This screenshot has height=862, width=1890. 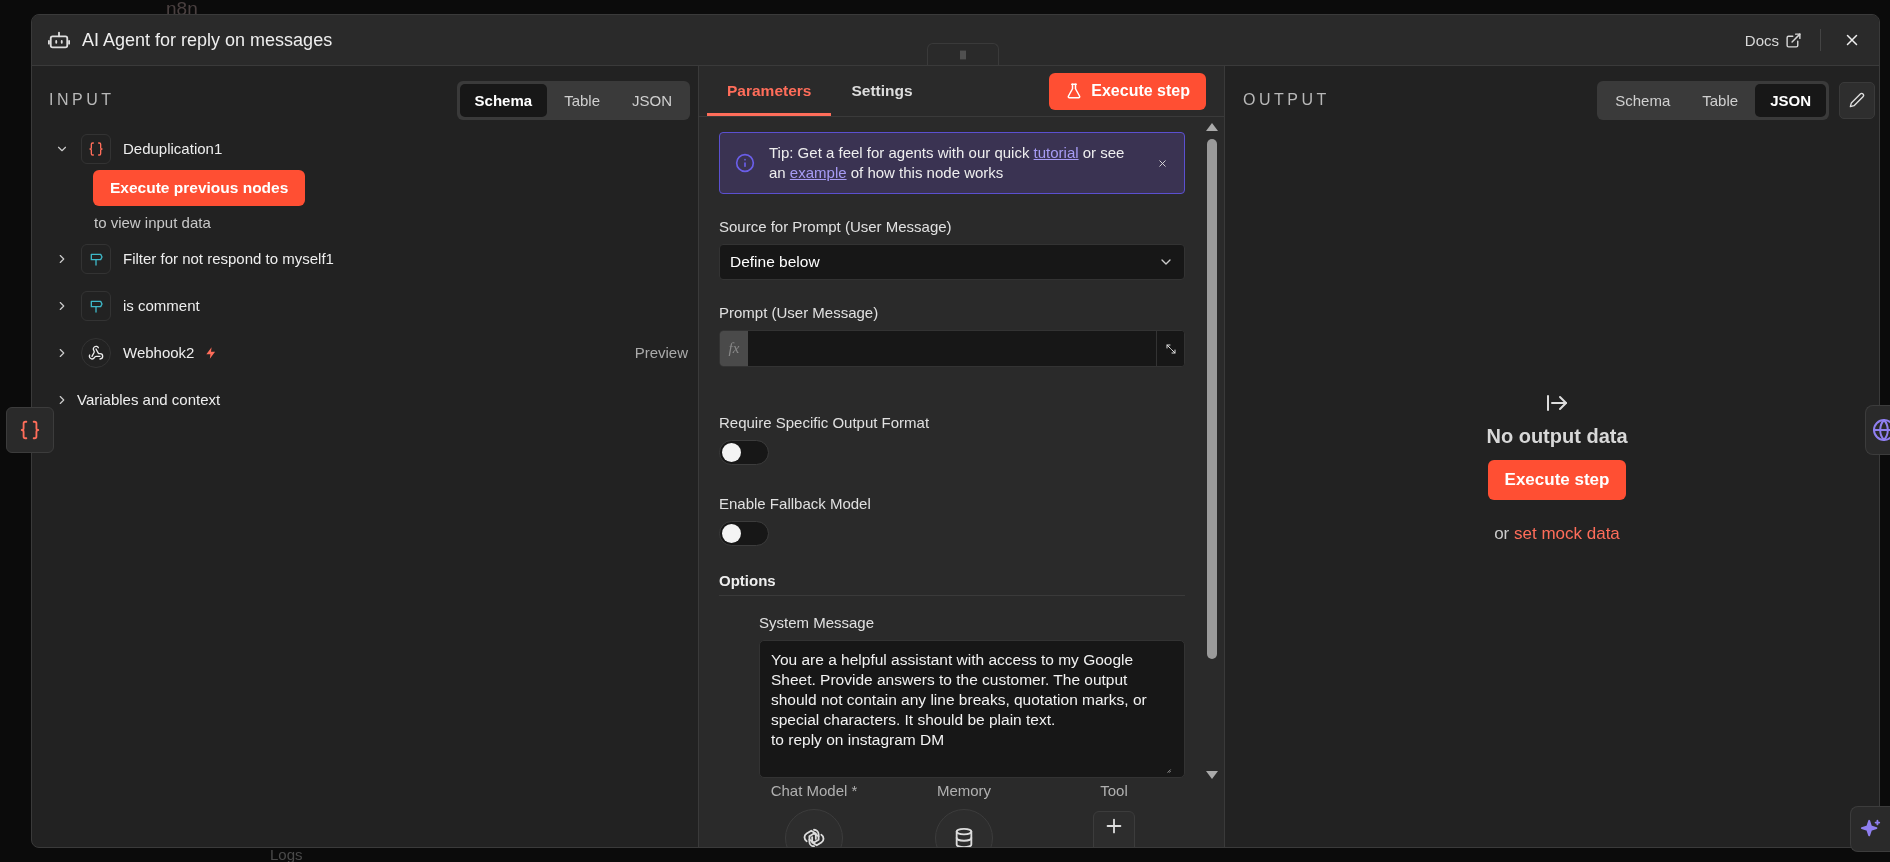 I want to click on add-tool-button, so click(x=1114, y=829).